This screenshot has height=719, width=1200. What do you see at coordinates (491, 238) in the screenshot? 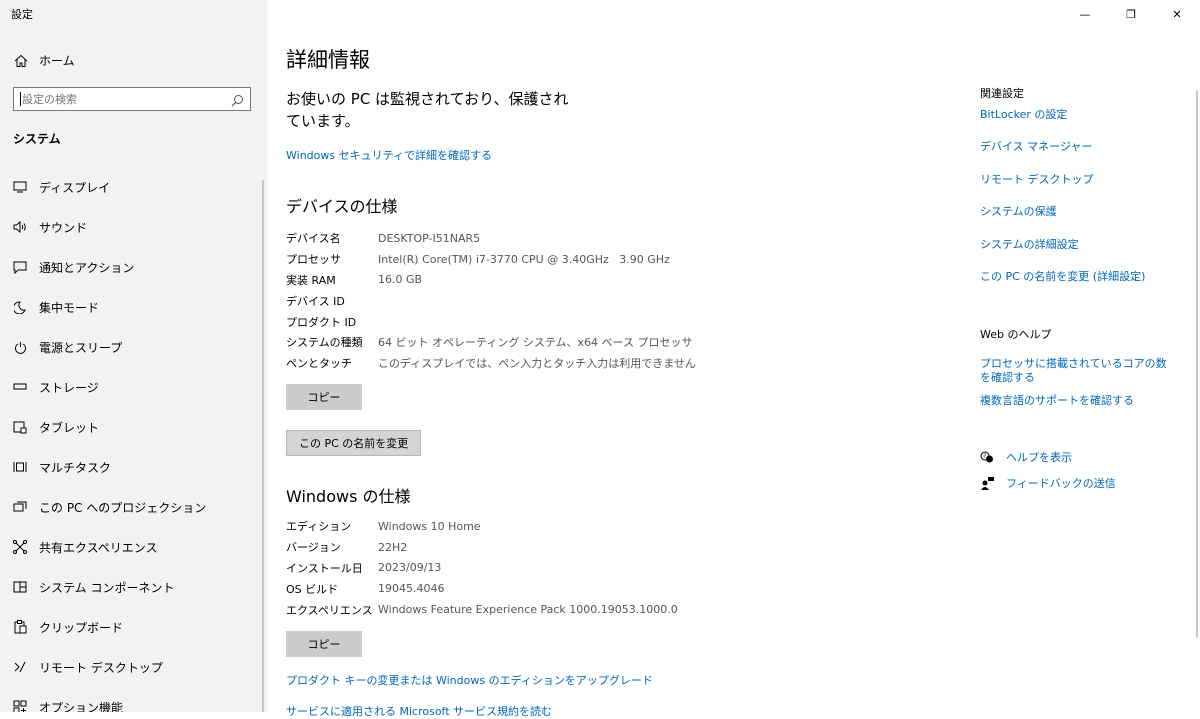
I see `spec-row: デバイス名 DESKTOP-I51NAR5` at bounding box center [491, 238].